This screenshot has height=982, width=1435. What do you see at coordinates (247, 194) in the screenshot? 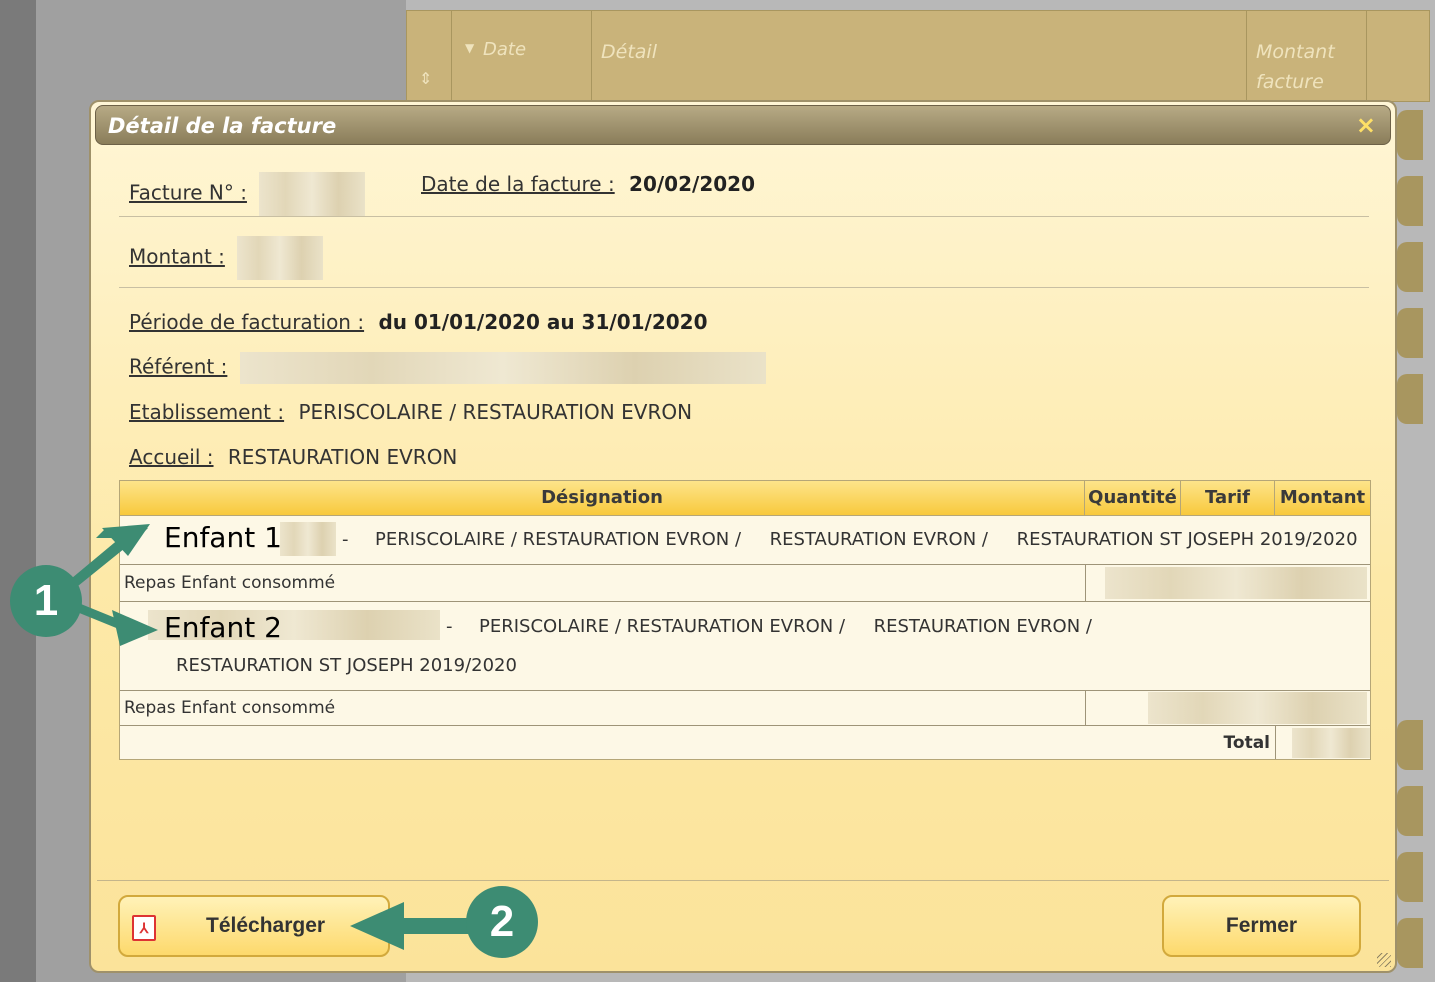
I see `facture-number-row: Facture N° :` at bounding box center [247, 194].